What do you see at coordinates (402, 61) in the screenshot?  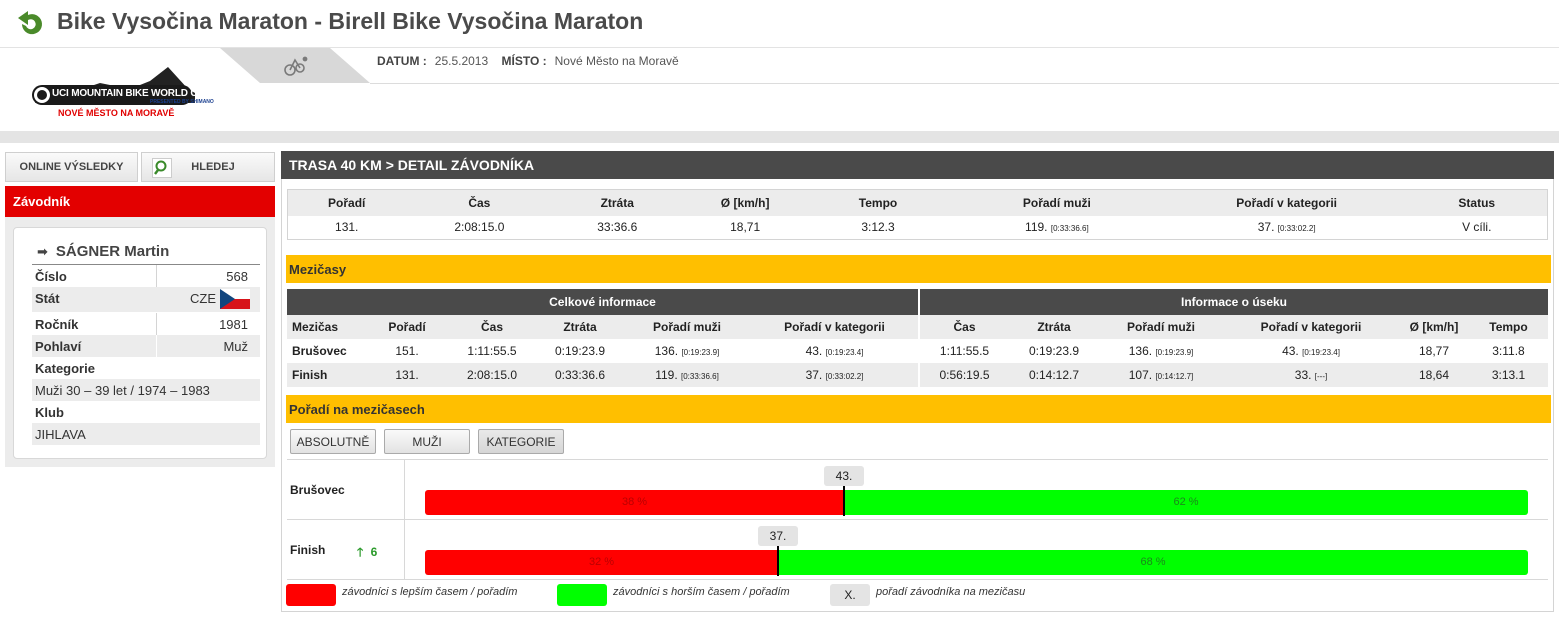 I see `date-label: DATUM :` at bounding box center [402, 61].